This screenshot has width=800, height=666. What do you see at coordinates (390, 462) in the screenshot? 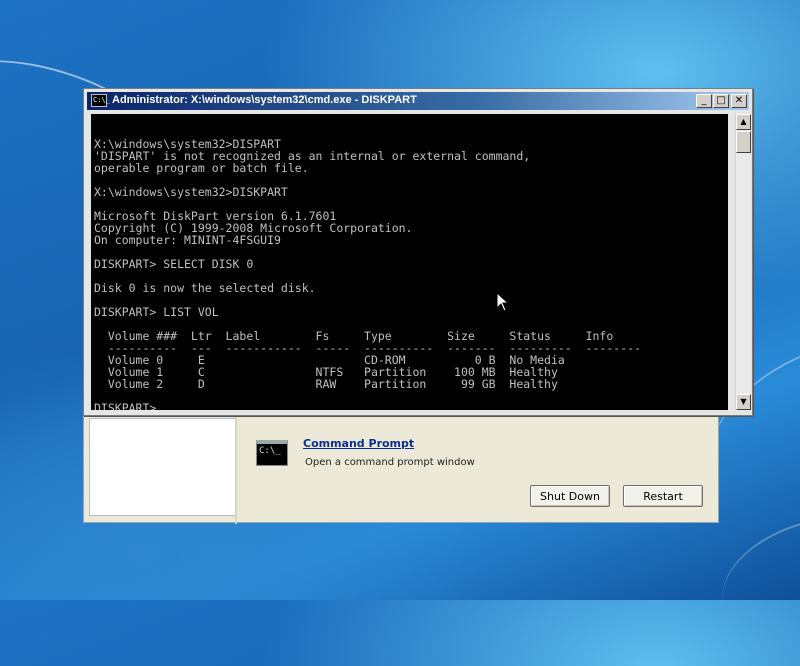
I see `command-prompt-description: Open a command prompt window` at bounding box center [390, 462].